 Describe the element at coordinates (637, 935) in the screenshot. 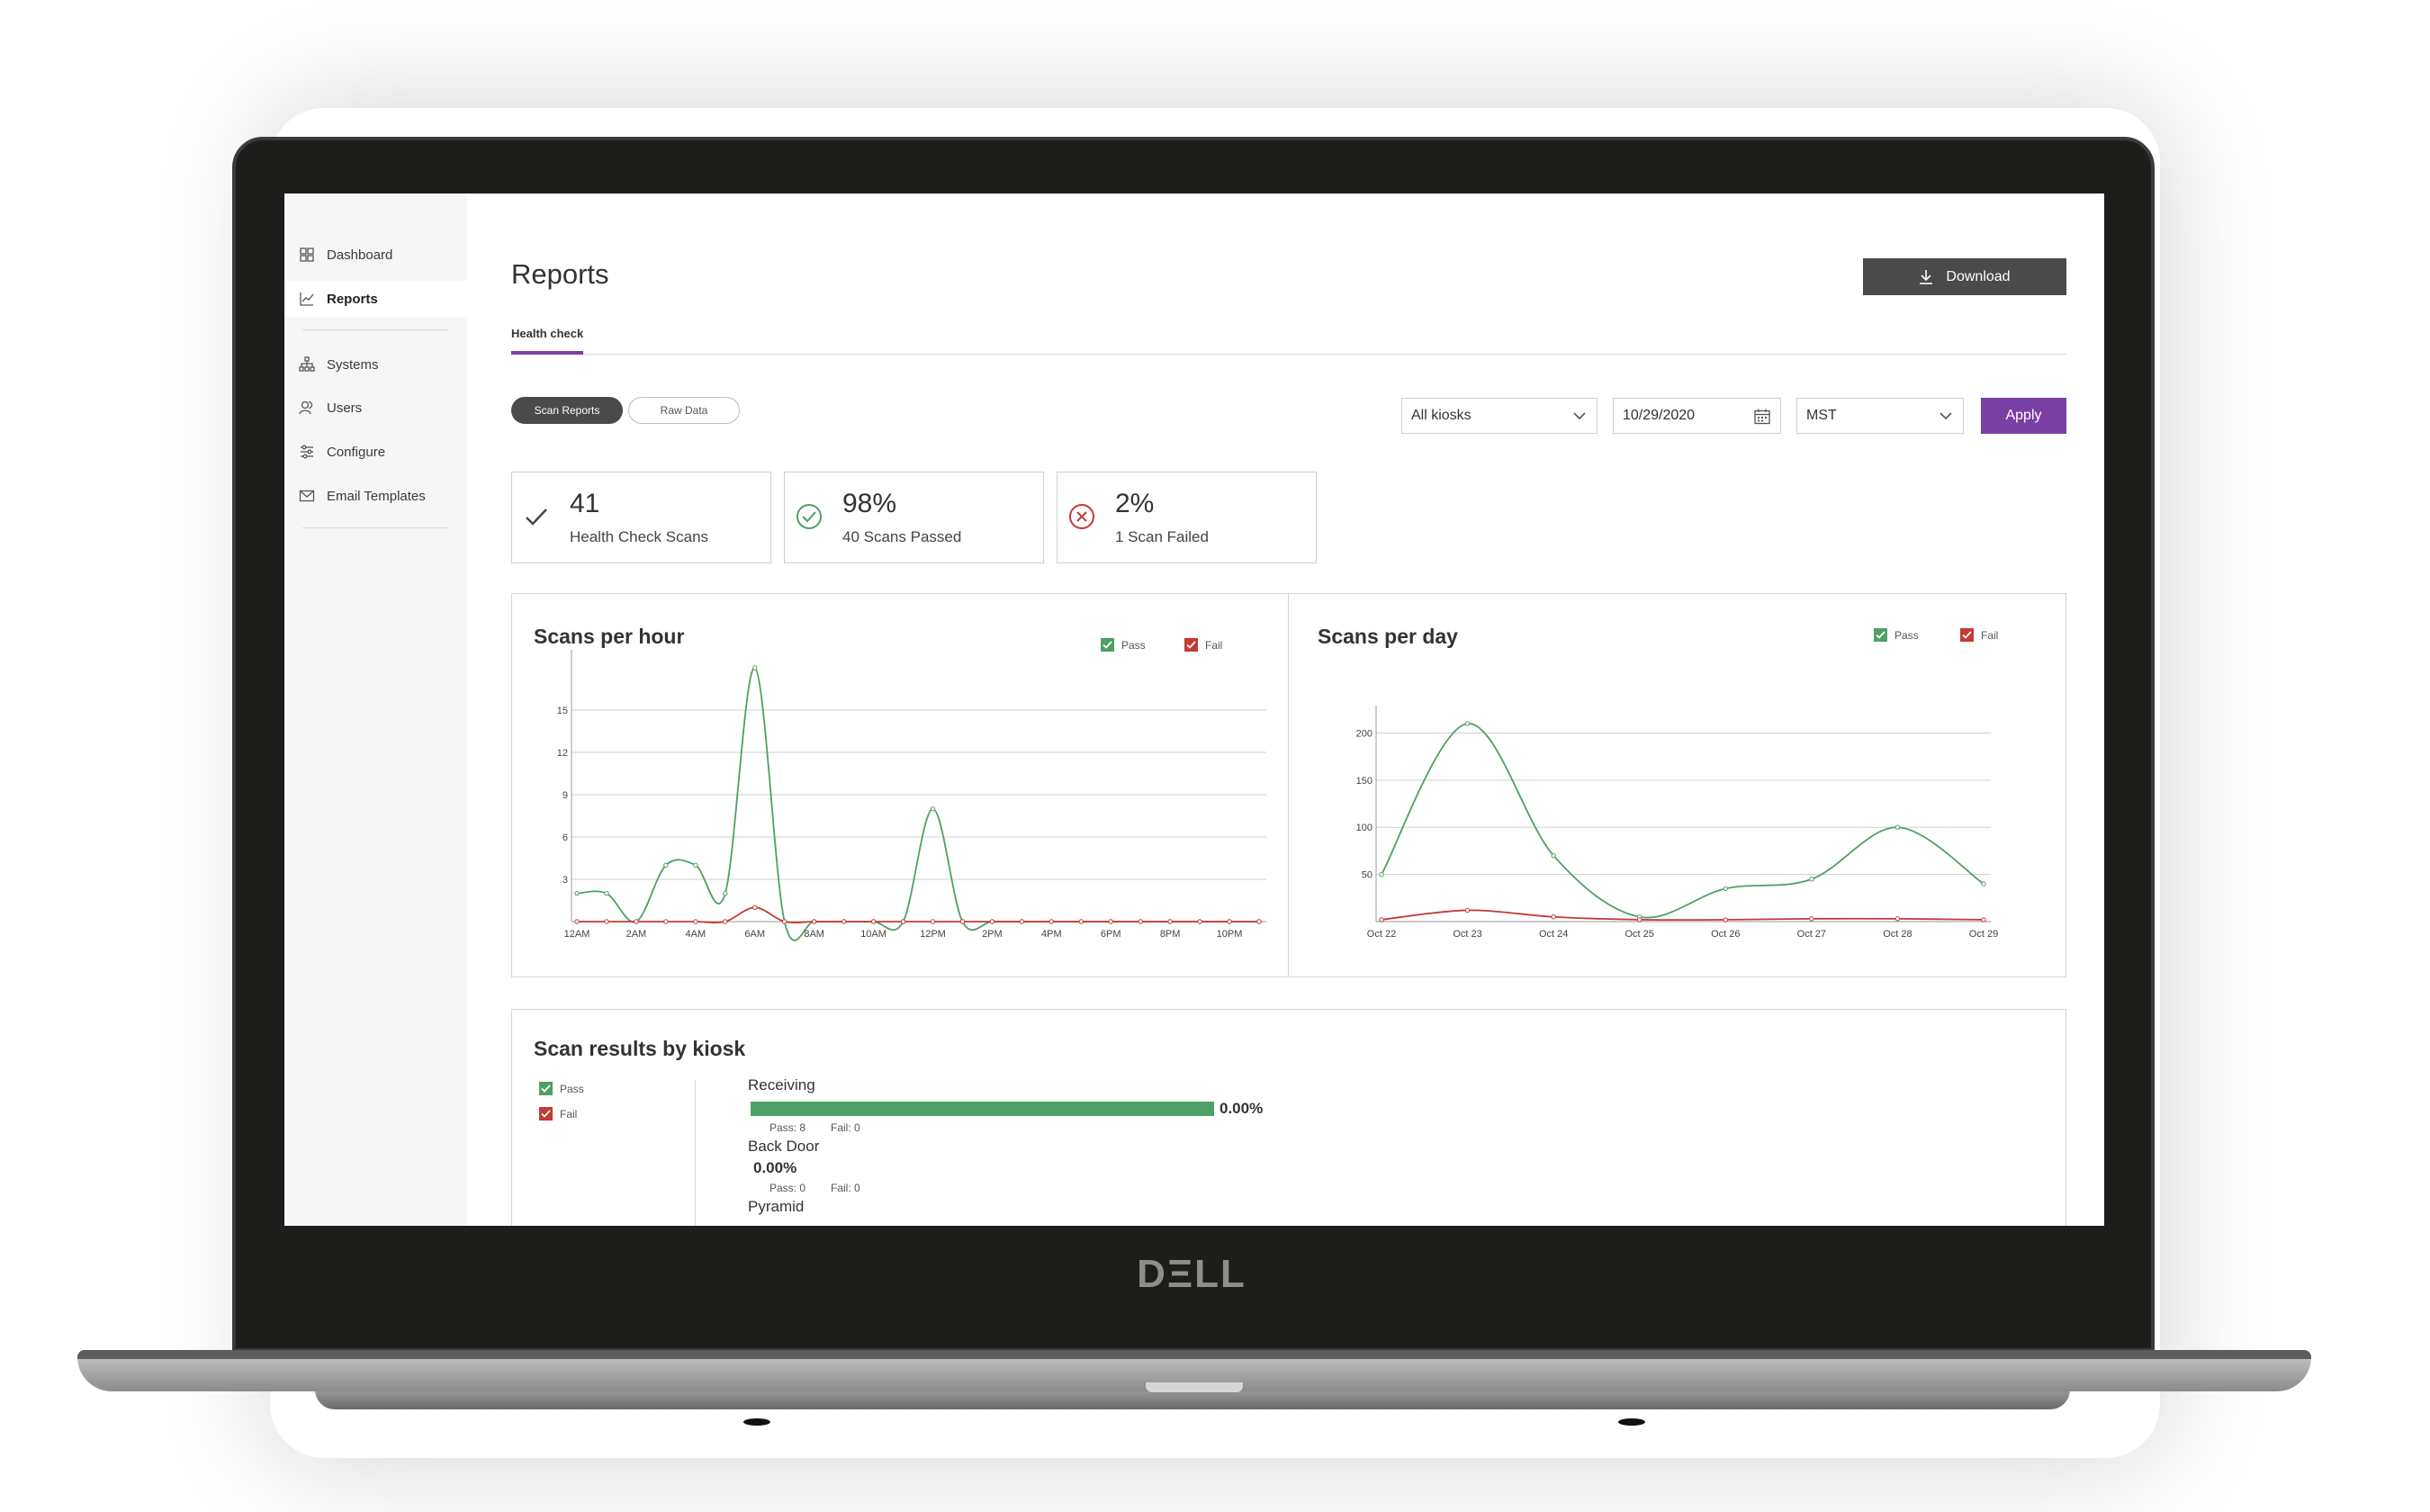

I see `x-tick-label: 2AM` at that location.